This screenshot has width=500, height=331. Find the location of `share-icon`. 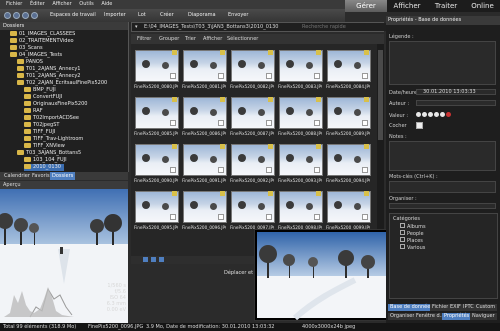

share-icon is located at coordinates (145, 259).